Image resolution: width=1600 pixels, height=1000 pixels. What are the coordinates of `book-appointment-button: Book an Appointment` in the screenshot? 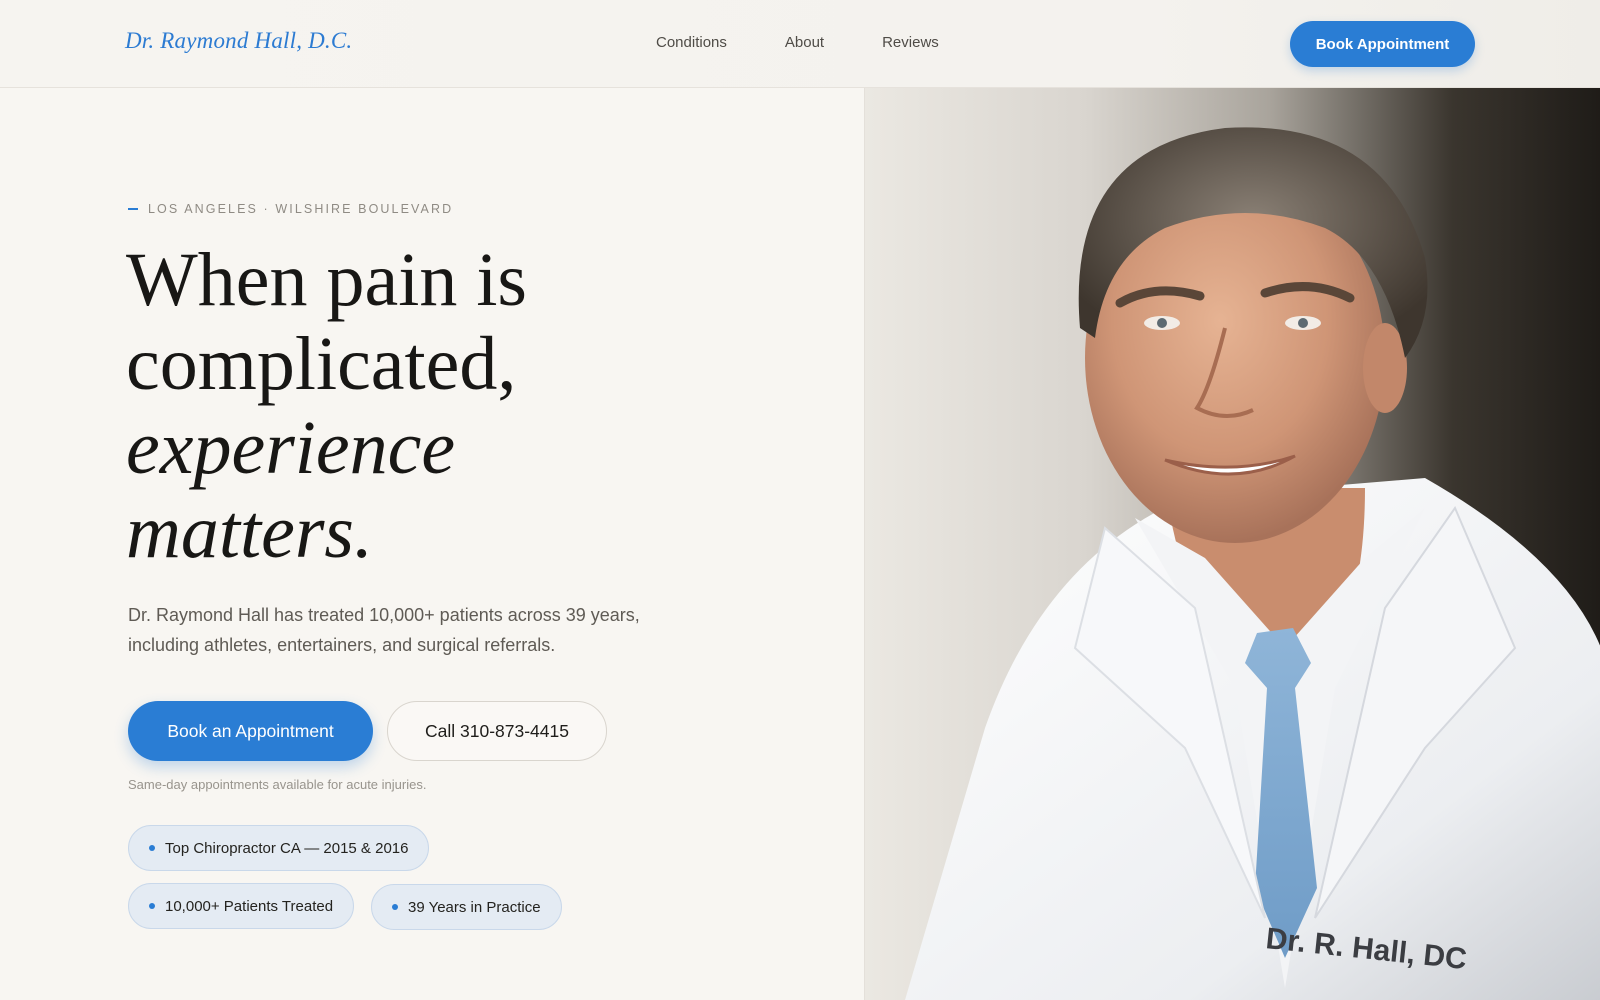 It's located at (250, 731).